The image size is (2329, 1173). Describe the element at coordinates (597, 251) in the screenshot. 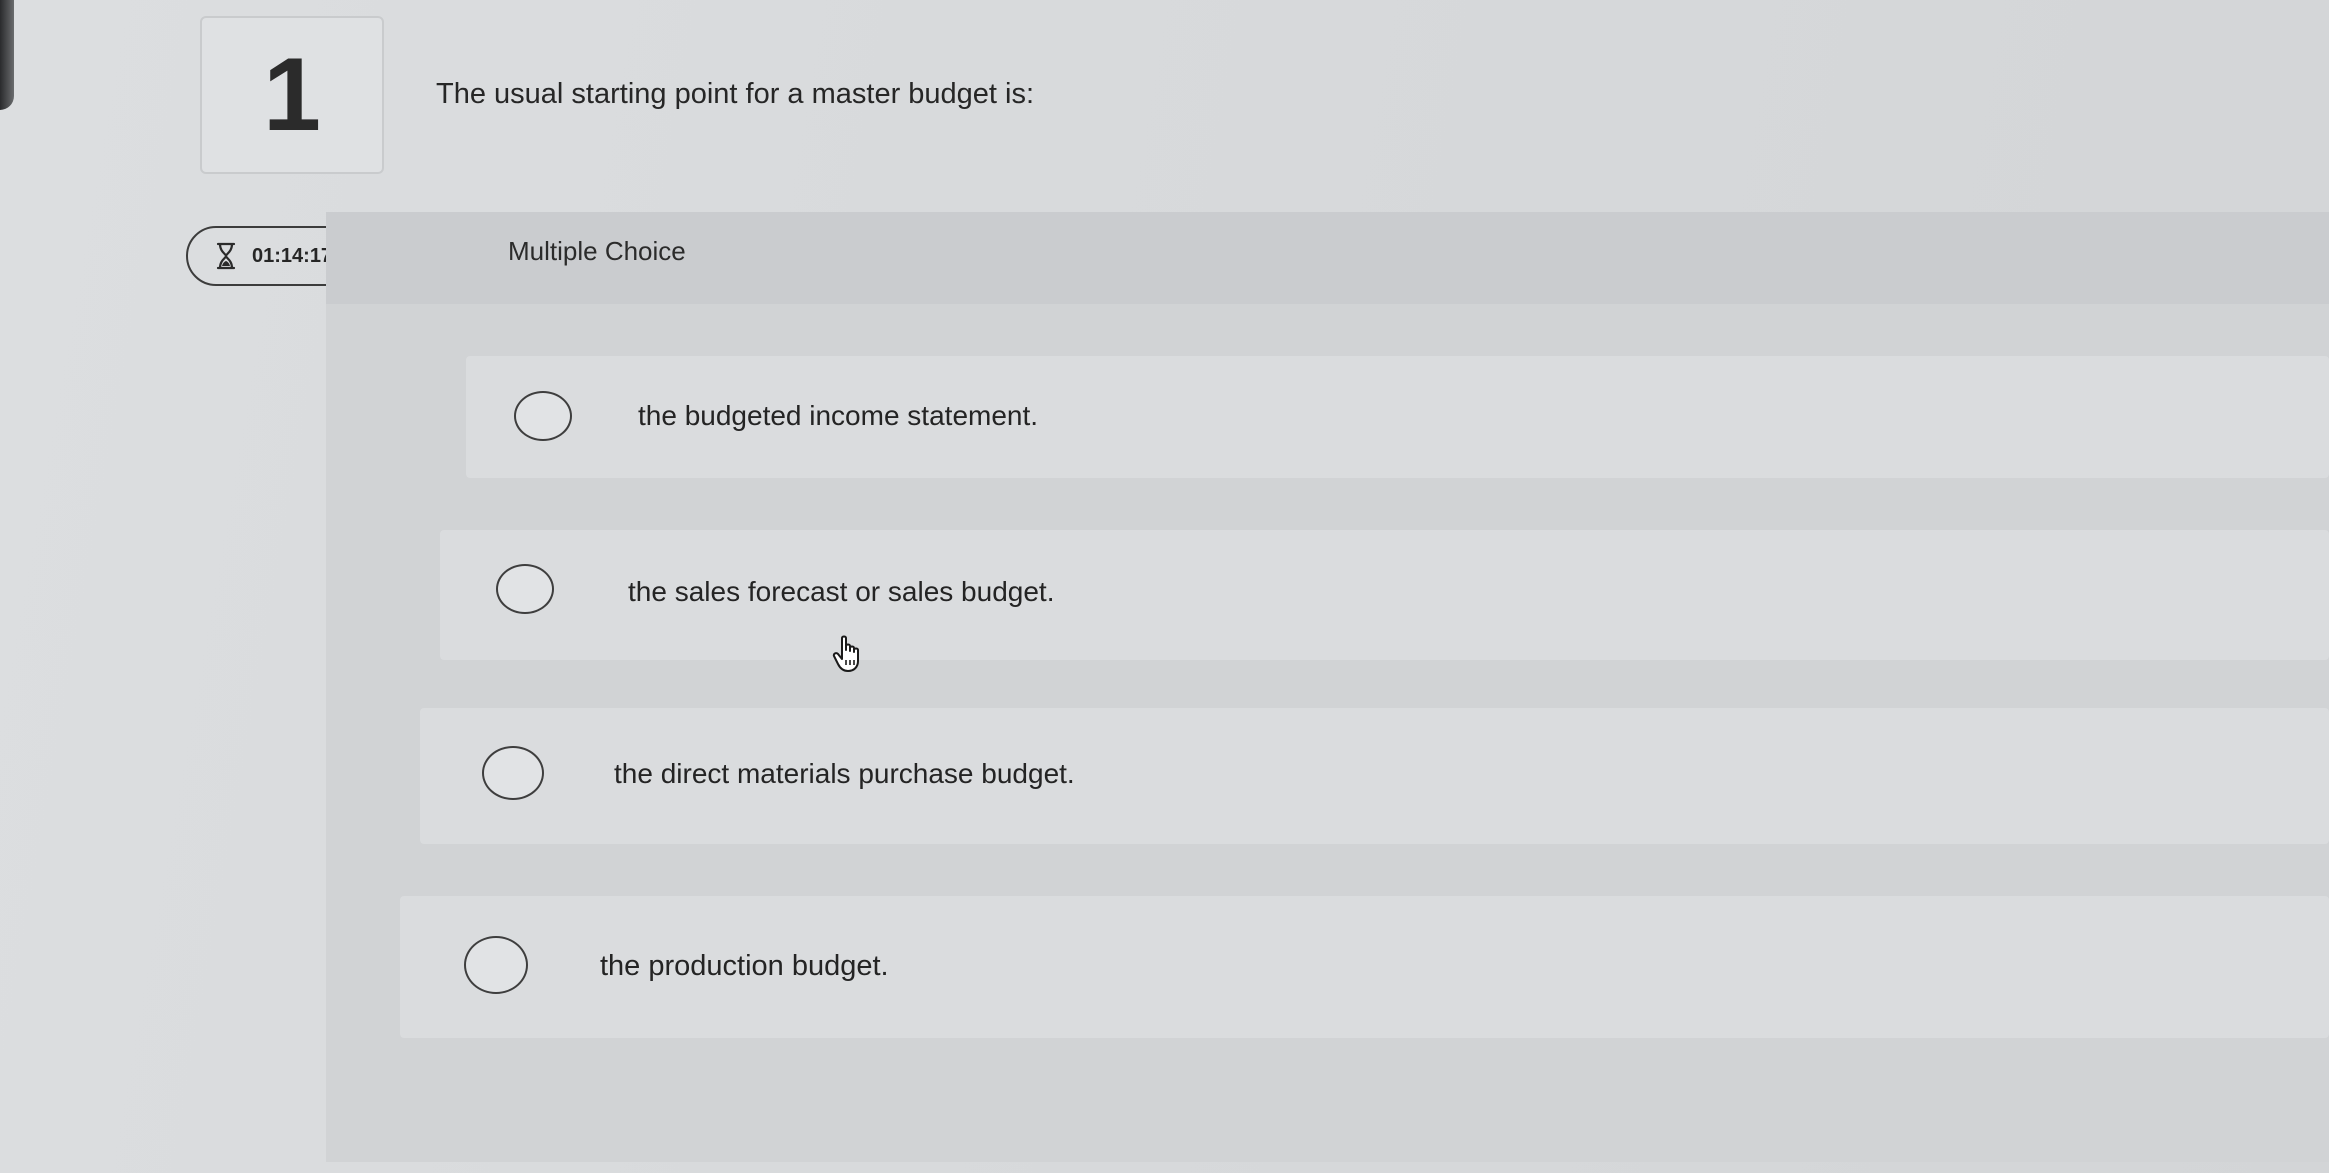

I see `question-type-label: Multiple Choice` at that location.